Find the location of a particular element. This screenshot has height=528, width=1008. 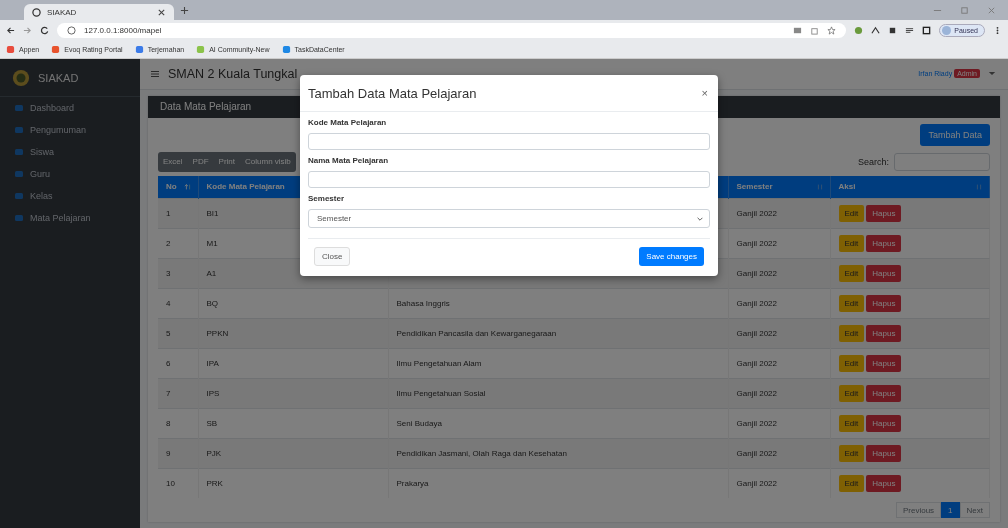

table-cell: 4 is located at coordinates (168, 303).